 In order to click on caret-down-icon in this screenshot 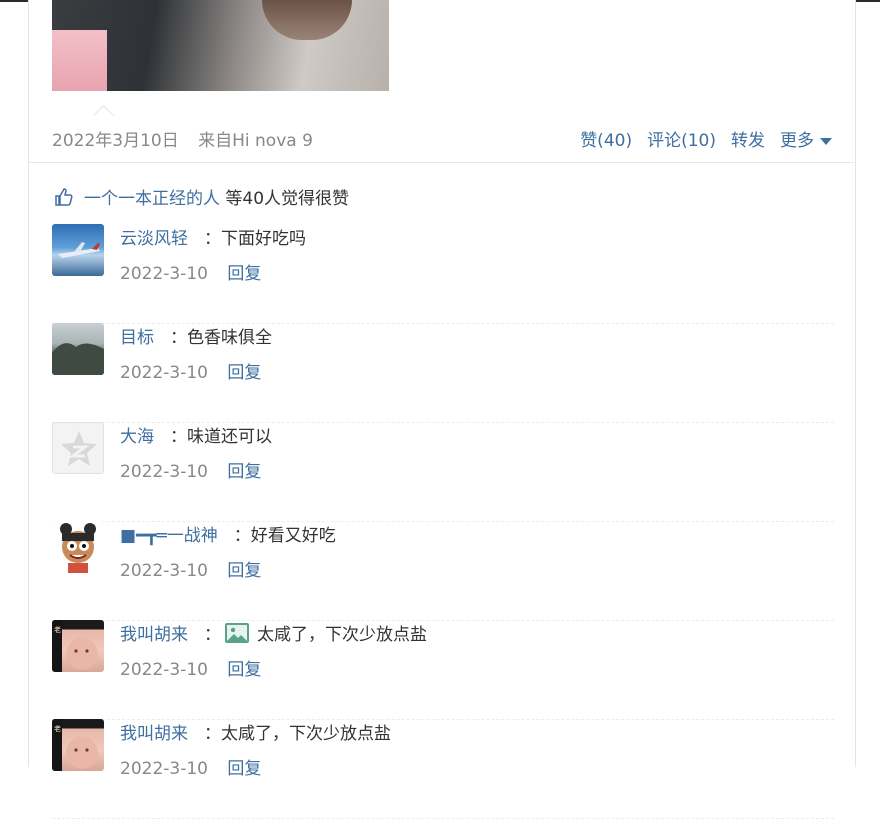, I will do `click(826, 141)`.